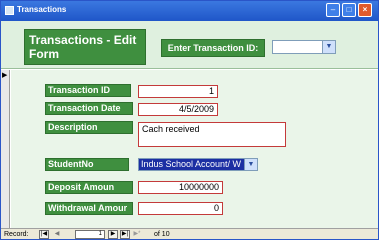 This screenshot has height=240, width=379. What do you see at coordinates (89, 208) in the screenshot?
I see `withdrawal-amount-label: Withdrawal Amour` at bounding box center [89, 208].